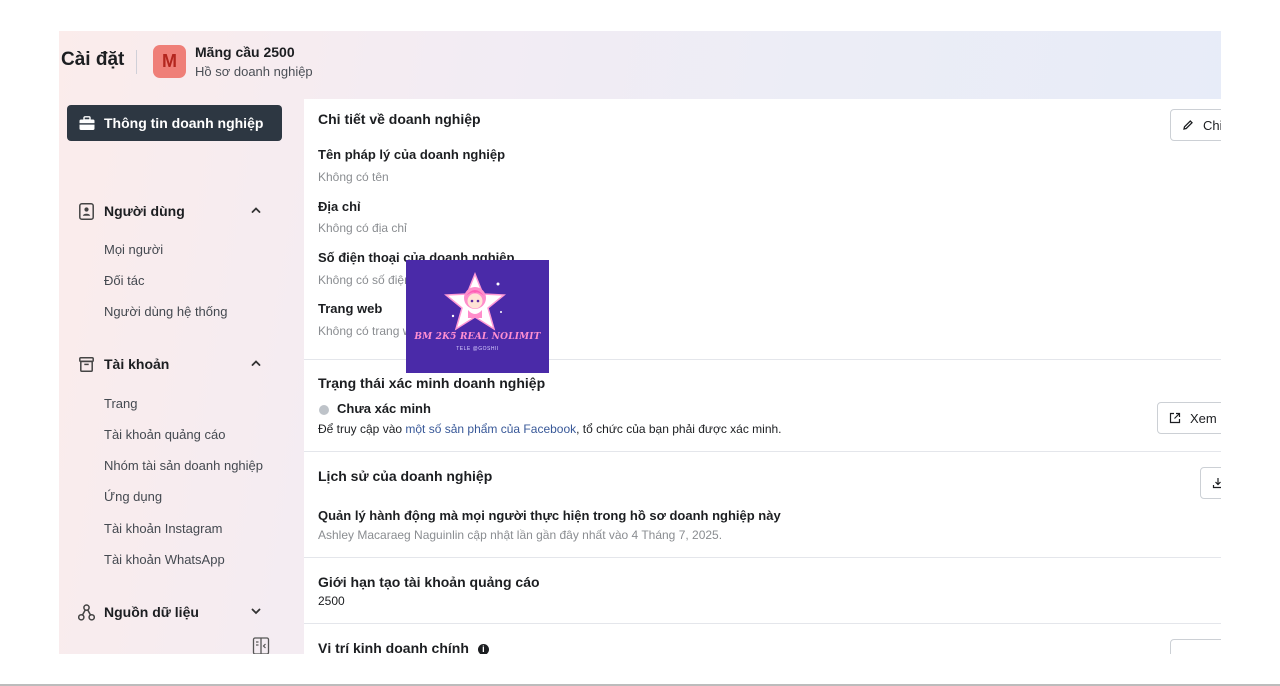 The height and width of the screenshot is (686, 1280). What do you see at coordinates (151, 612) in the screenshot?
I see `sidebar-section-label: Nguồn dữ liệu` at bounding box center [151, 612].